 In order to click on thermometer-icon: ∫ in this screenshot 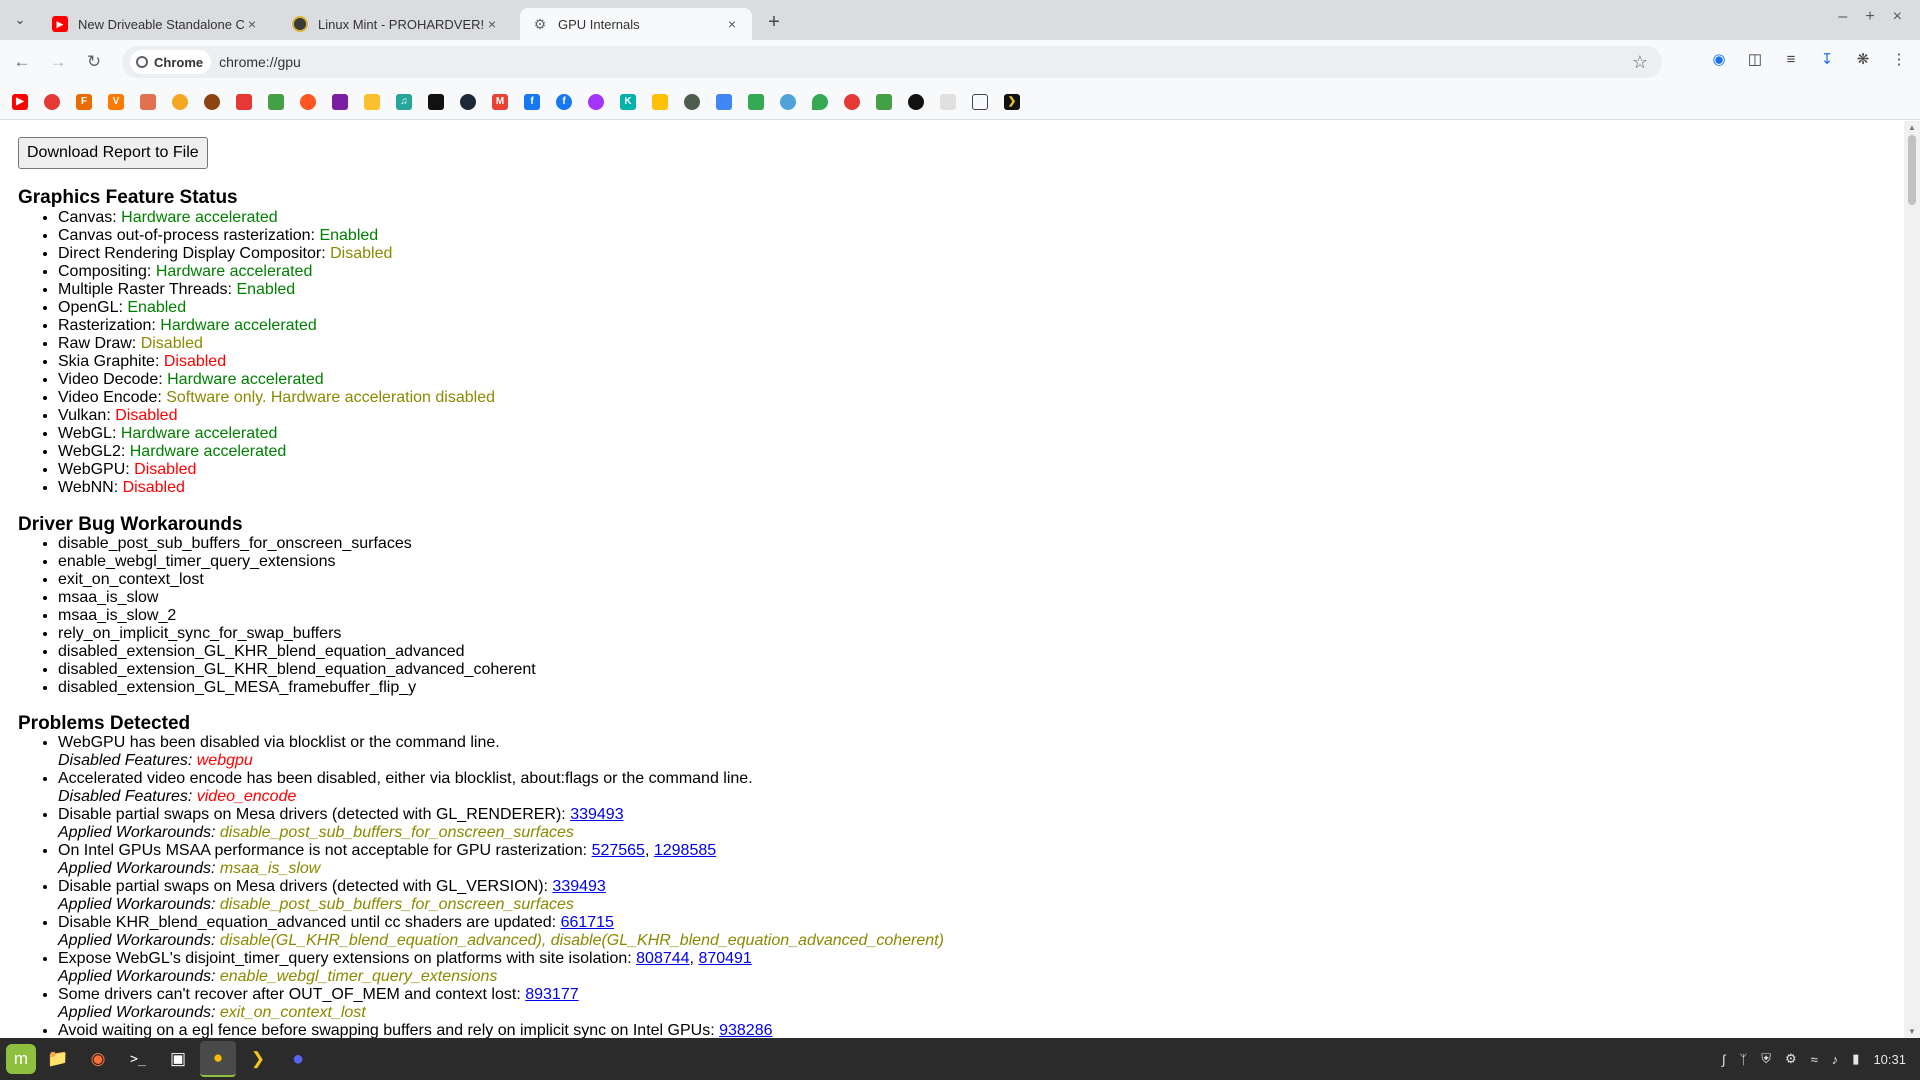, I will do `click(1724, 1059)`.